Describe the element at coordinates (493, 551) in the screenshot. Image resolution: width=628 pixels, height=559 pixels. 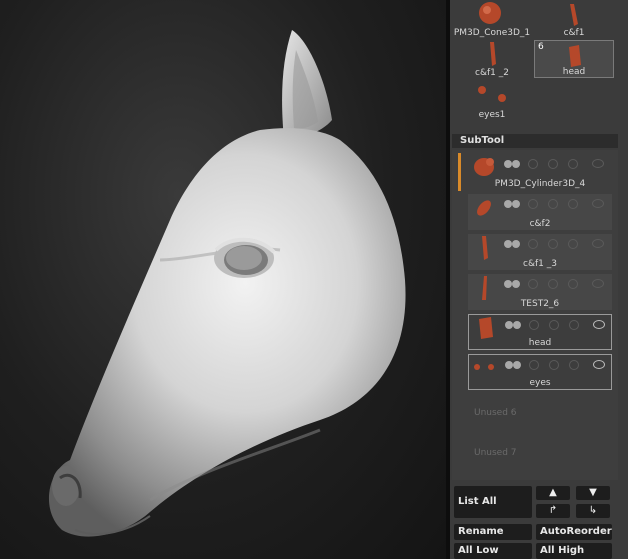
I see `all-low-button: All Low` at that location.